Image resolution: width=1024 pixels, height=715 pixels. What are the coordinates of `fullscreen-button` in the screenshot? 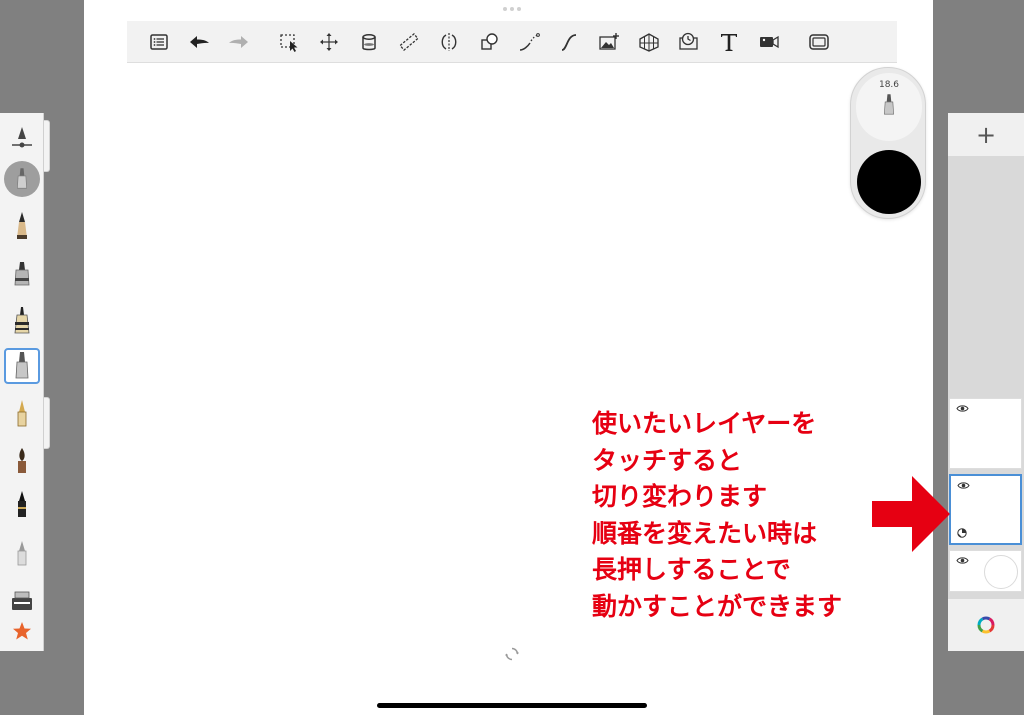 It's located at (819, 42).